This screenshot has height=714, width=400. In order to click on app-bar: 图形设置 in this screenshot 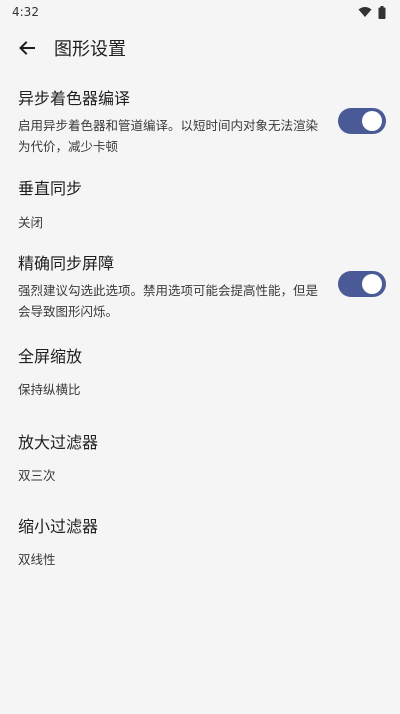, I will do `click(200, 48)`.